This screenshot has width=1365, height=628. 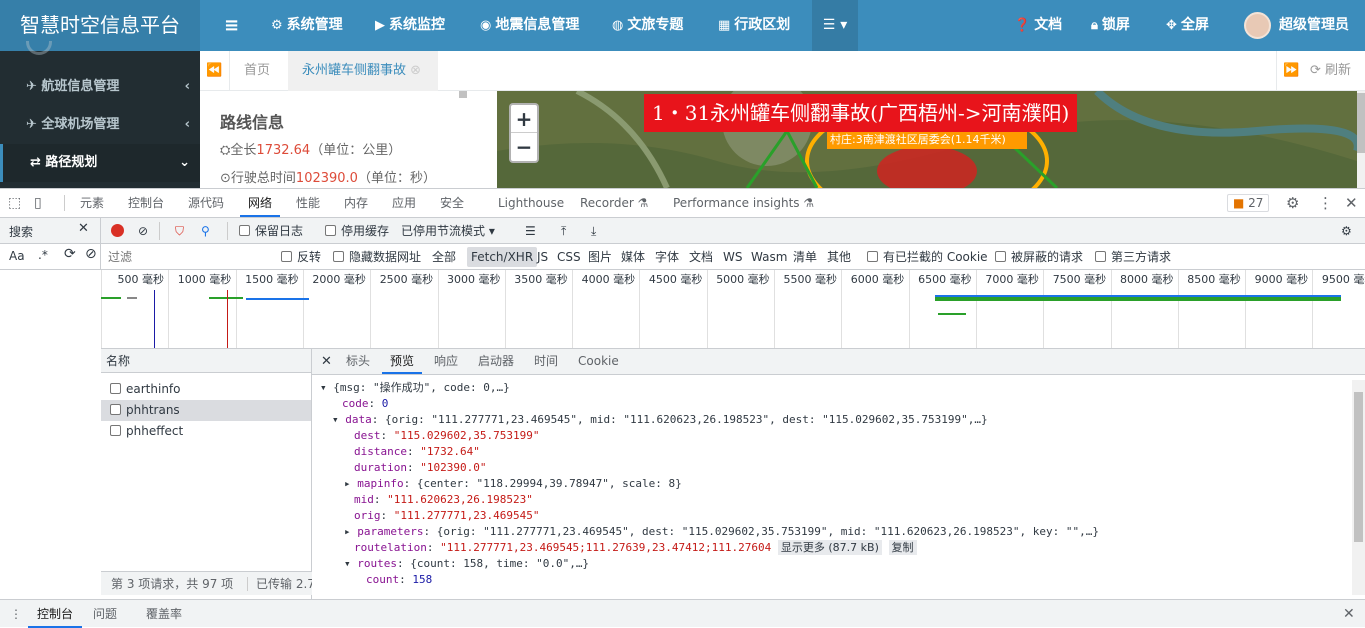 What do you see at coordinates (308, 203) in the screenshot?
I see `tab-performance: 性能` at bounding box center [308, 203].